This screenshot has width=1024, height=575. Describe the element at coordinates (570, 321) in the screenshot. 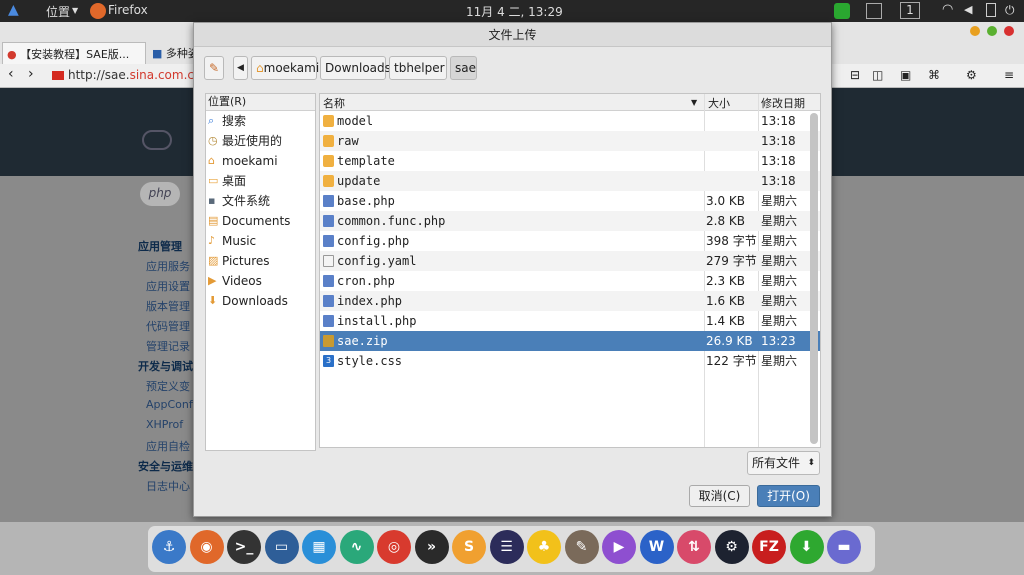

I see `file-row: install.php 1.4 KB 星期六` at that location.